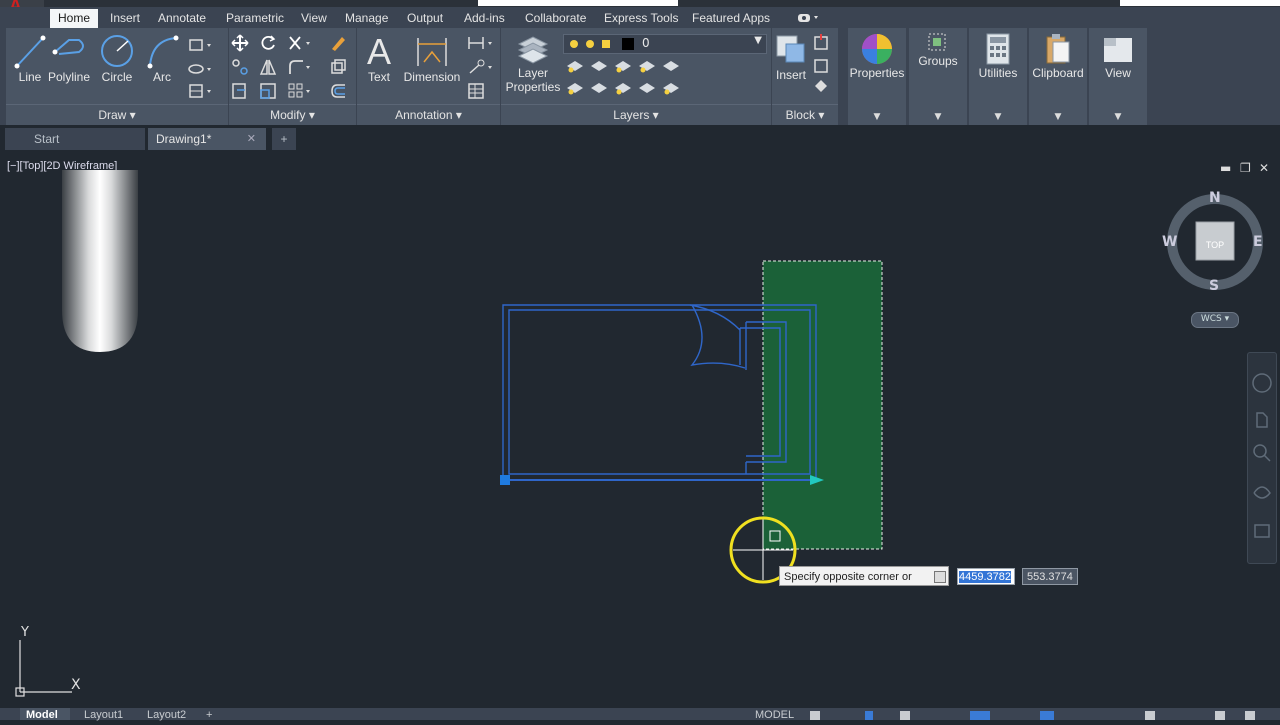 This screenshot has width=1280, height=725. Describe the element at coordinates (940, 577) in the screenshot. I see `prompt-options-icon` at that location.